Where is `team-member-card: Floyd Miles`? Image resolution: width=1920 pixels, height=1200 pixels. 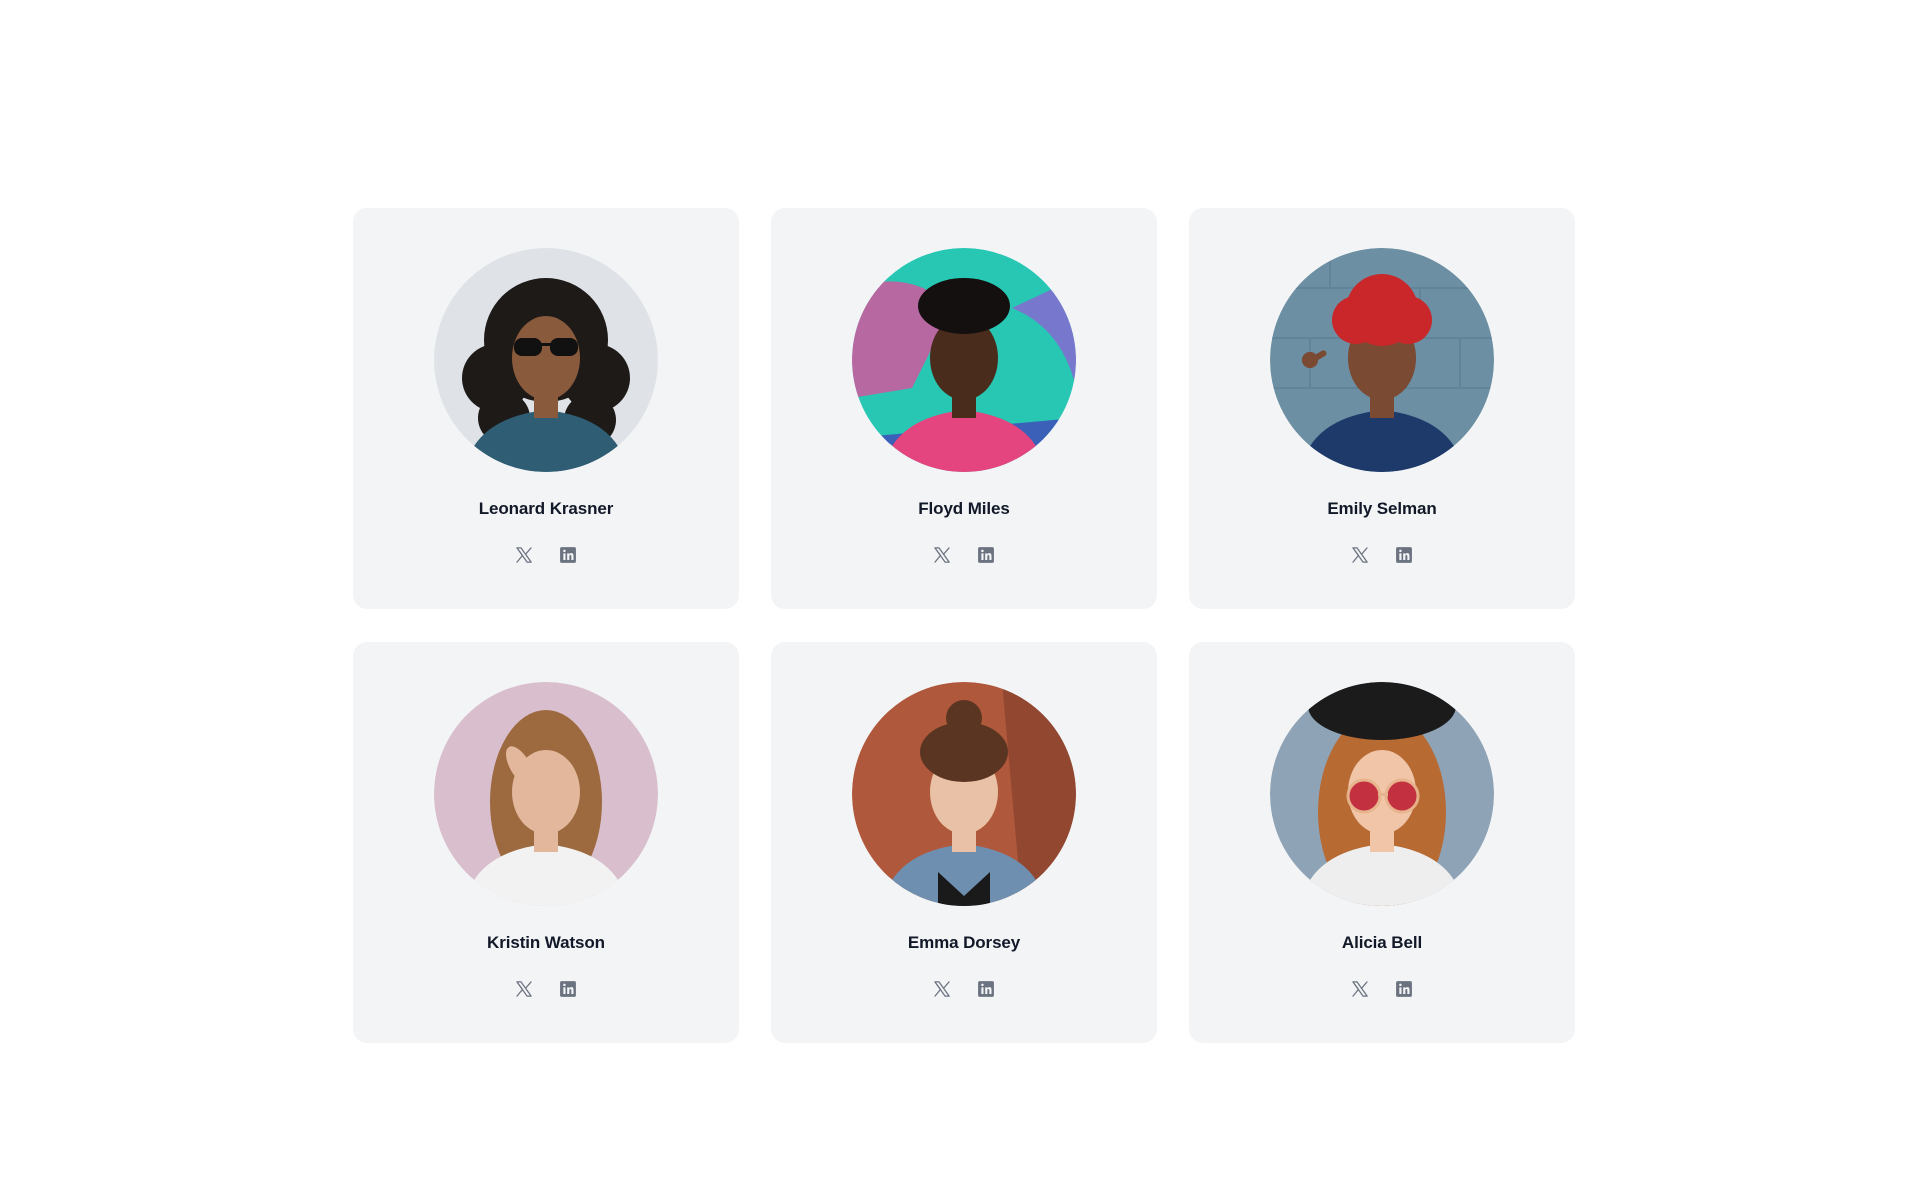 team-member-card: Floyd Miles is located at coordinates (964, 408).